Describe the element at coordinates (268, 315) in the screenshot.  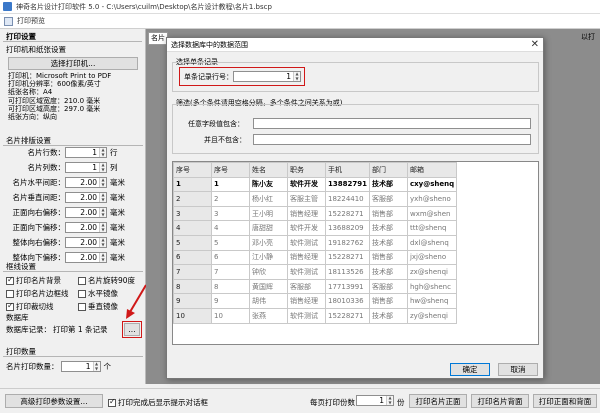
I see `table-cell: 张燕` at that location.